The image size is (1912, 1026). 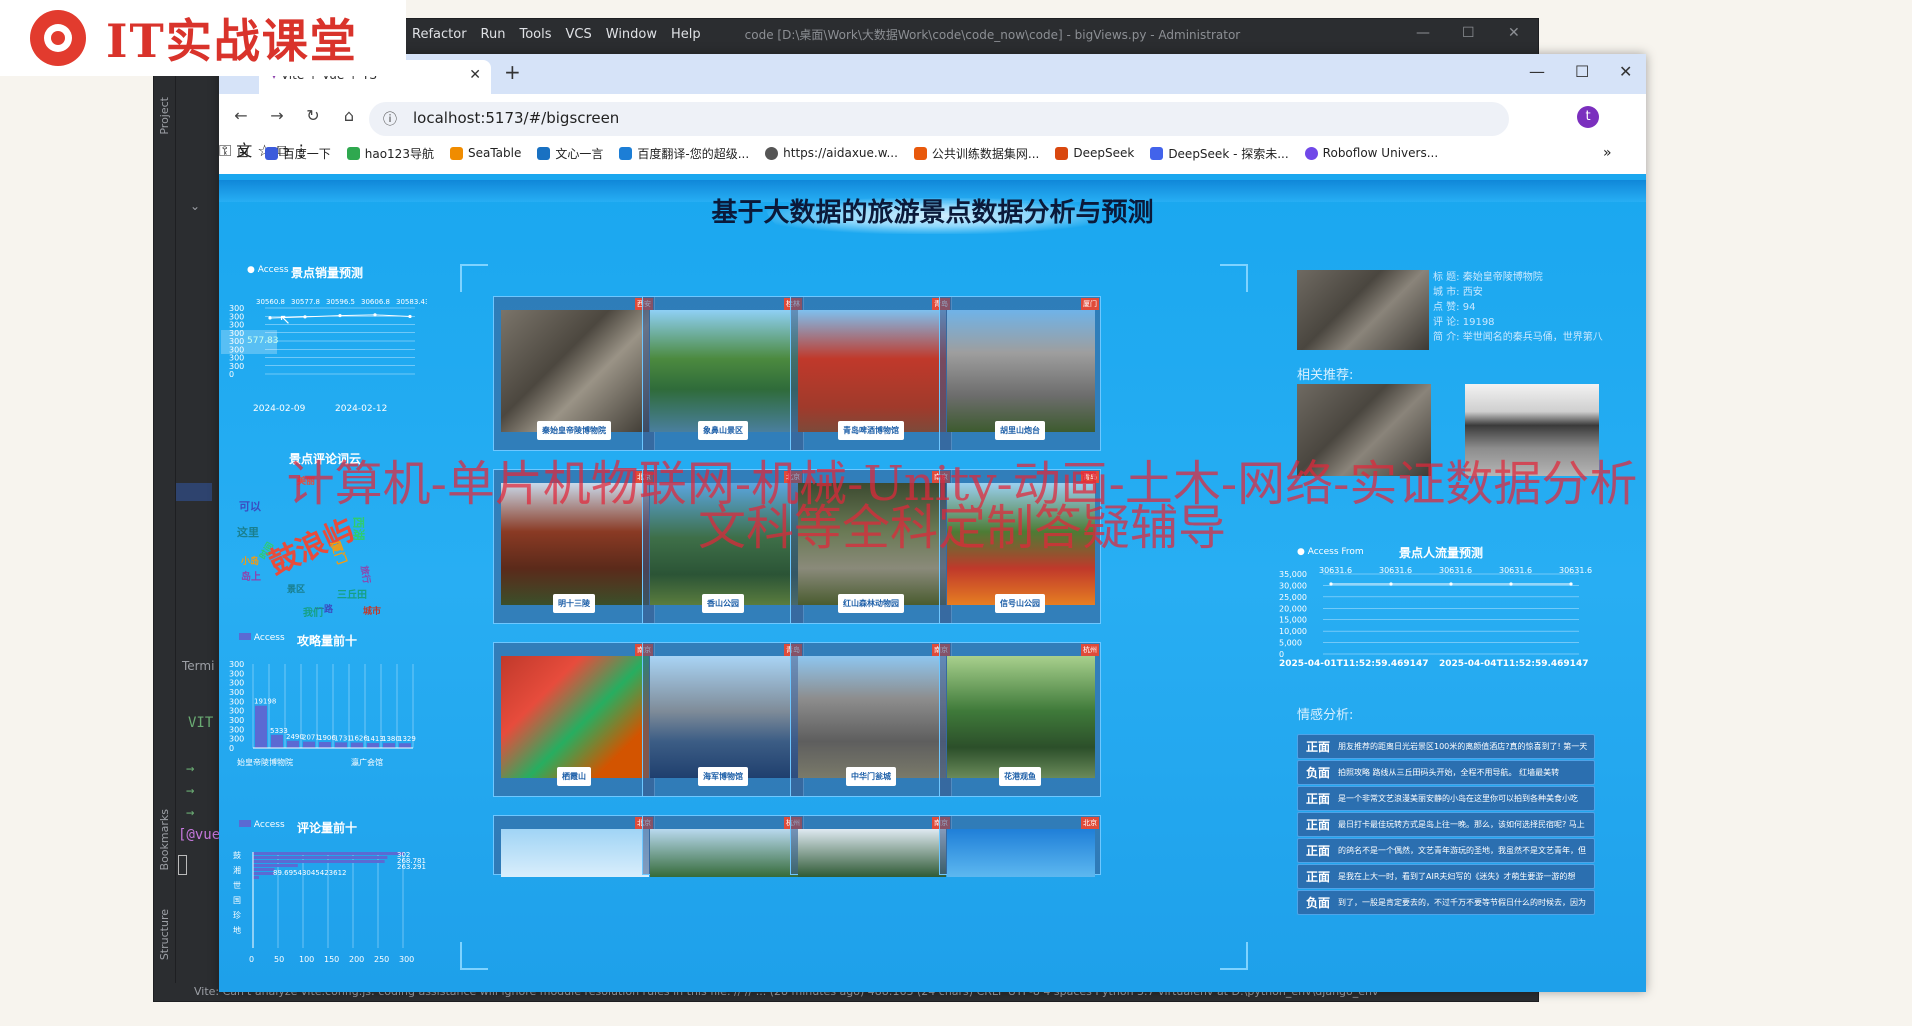 What do you see at coordinates (570, 153) in the screenshot?
I see `bookmark-item: 文心一言` at bounding box center [570, 153].